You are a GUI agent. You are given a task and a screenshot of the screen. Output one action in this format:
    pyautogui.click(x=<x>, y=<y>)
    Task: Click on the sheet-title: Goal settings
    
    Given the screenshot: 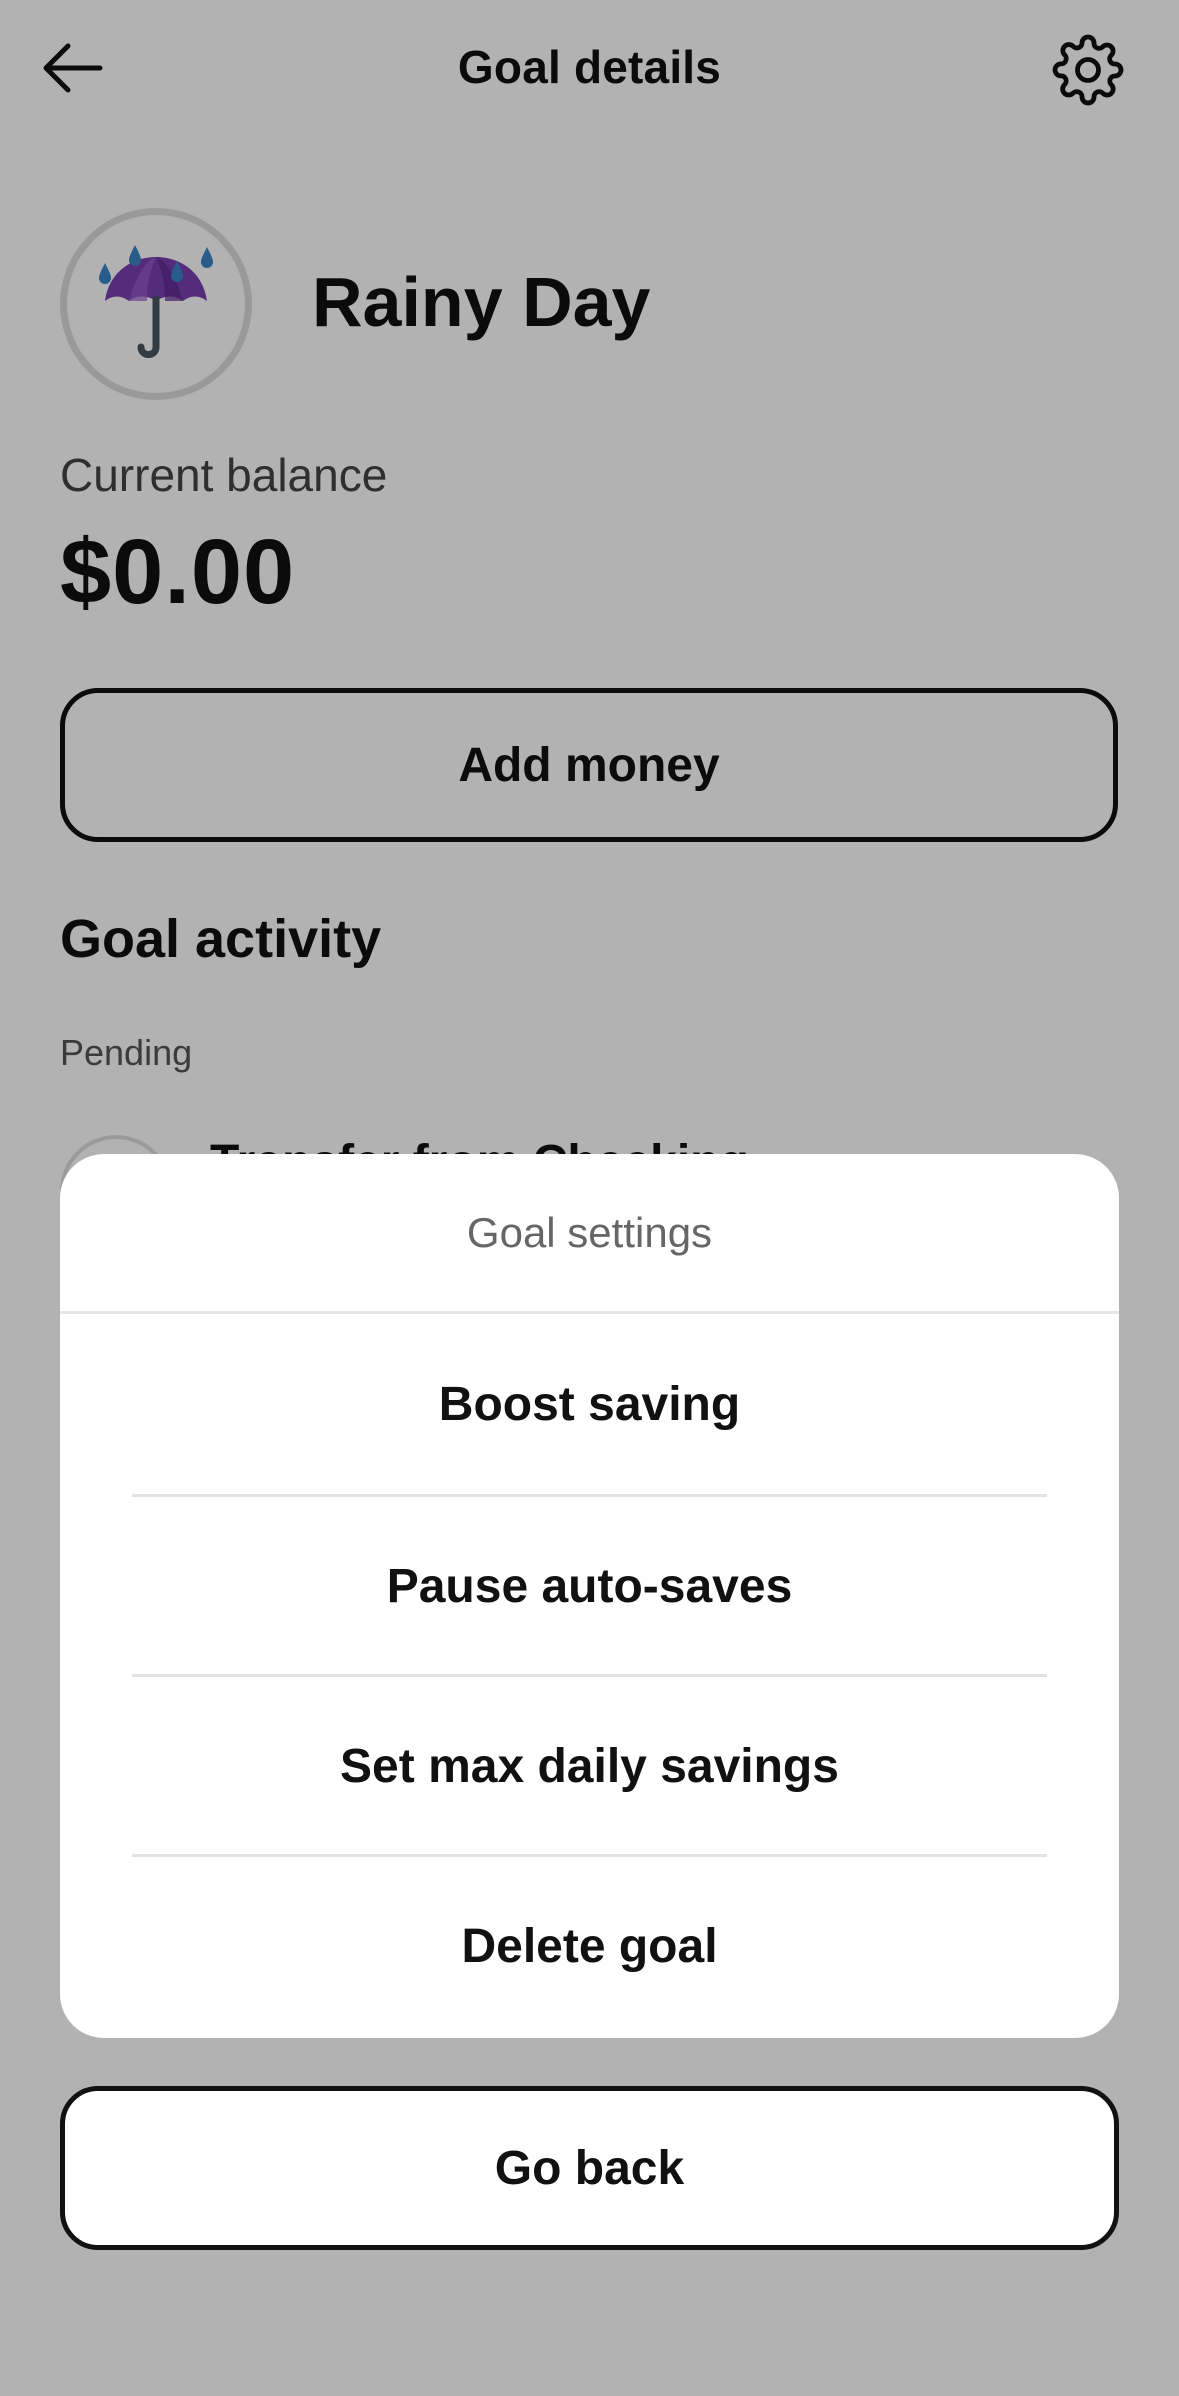 What is the action you would take?
    pyautogui.click(x=589, y=1234)
    